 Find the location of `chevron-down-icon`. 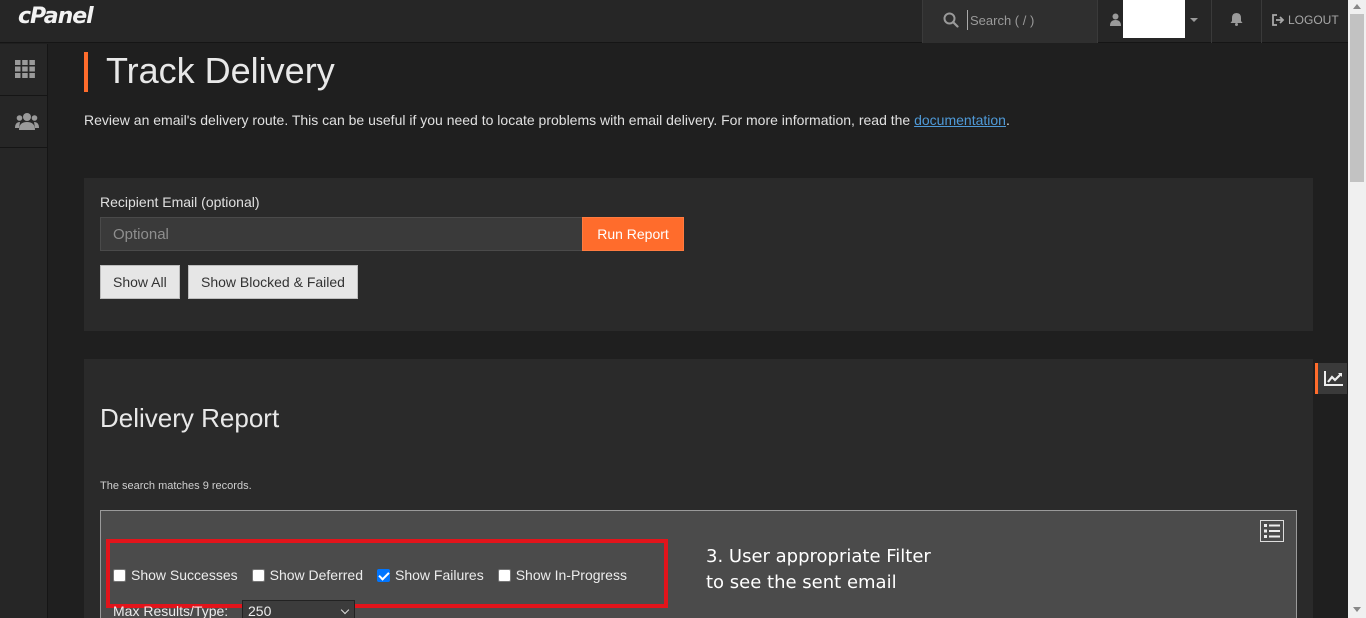

chevron-down-icon is located at coordinates (345, 610).